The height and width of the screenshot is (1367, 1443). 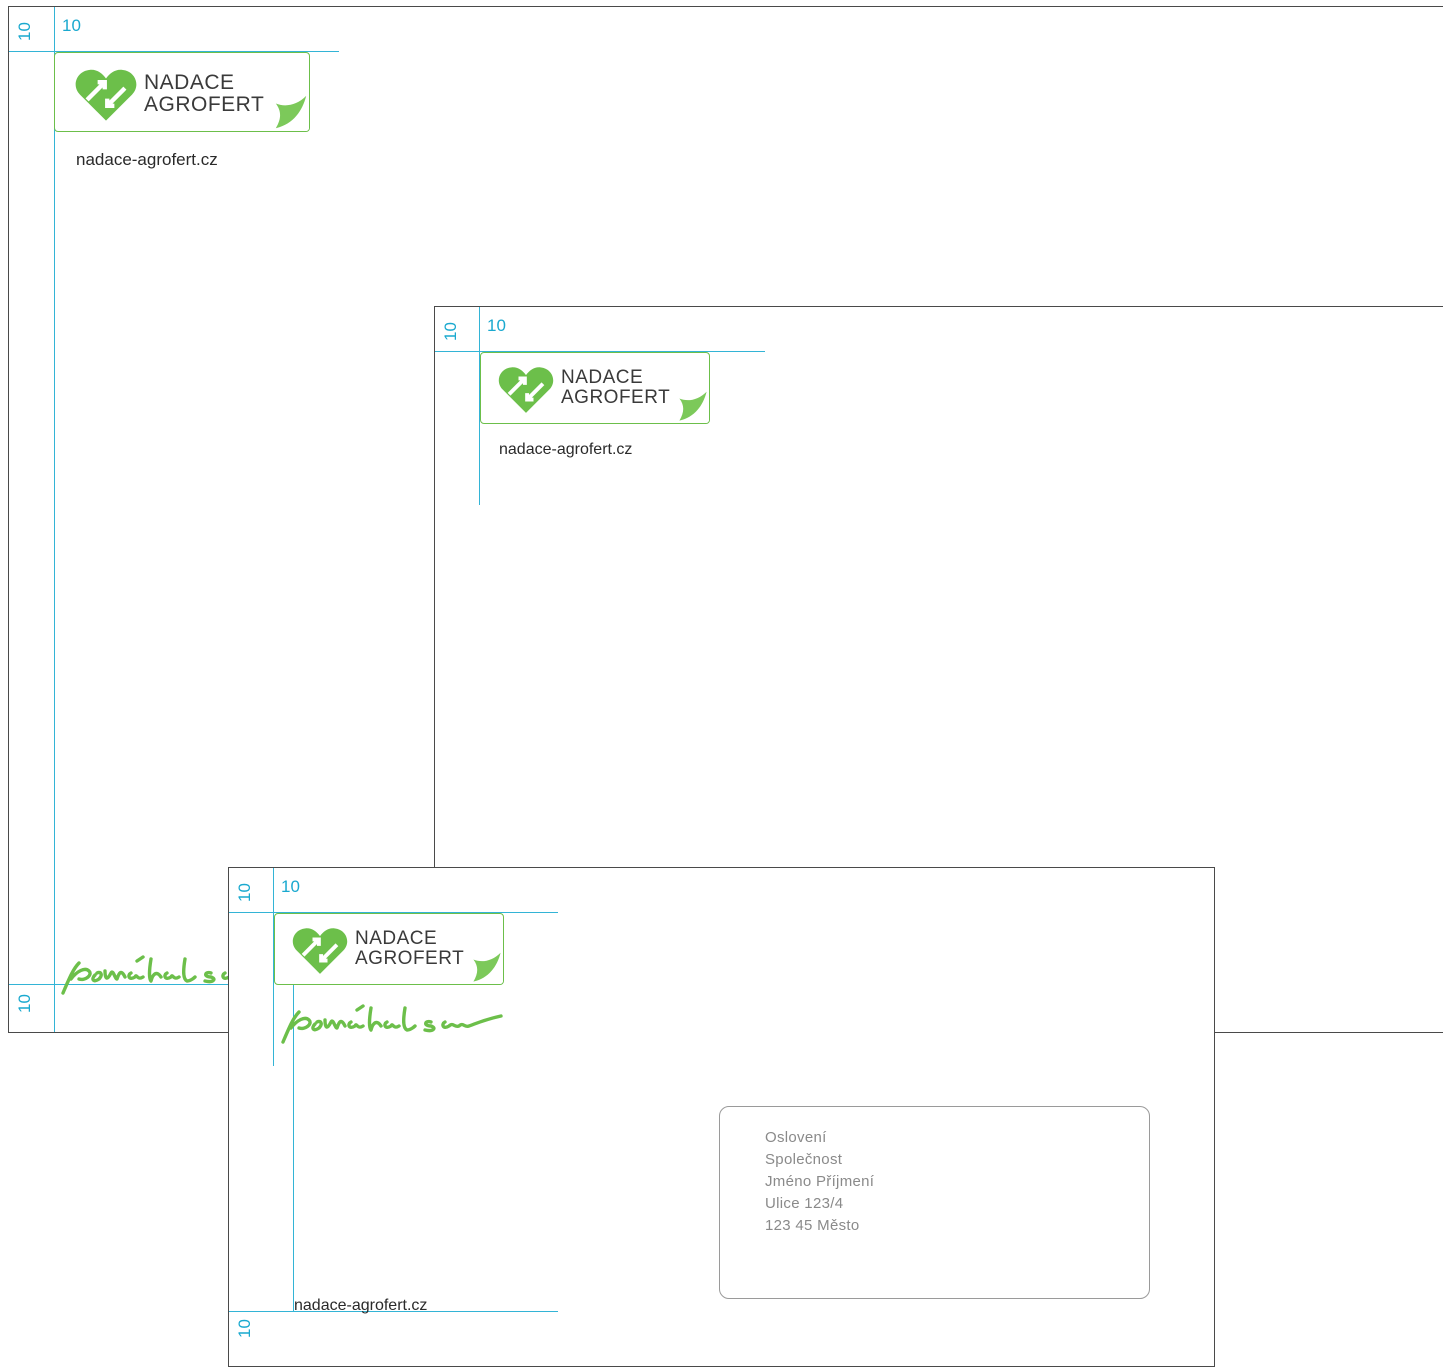 What do you see at coordinates (796, 1137) in the screenshot?
I see `address-salutation: Oslovení` at bounding box center [796, 1137].